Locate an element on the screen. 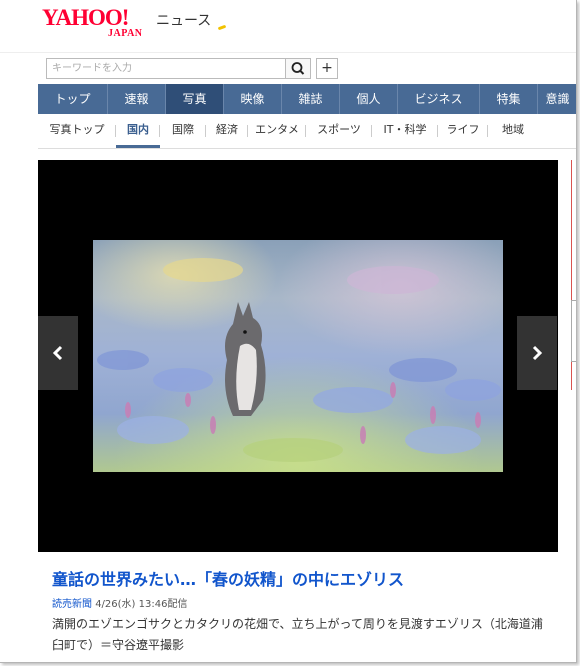 This screenshot has width=580, height=666. sub-nav-label: 地域 is located at coordinates (513, 129).